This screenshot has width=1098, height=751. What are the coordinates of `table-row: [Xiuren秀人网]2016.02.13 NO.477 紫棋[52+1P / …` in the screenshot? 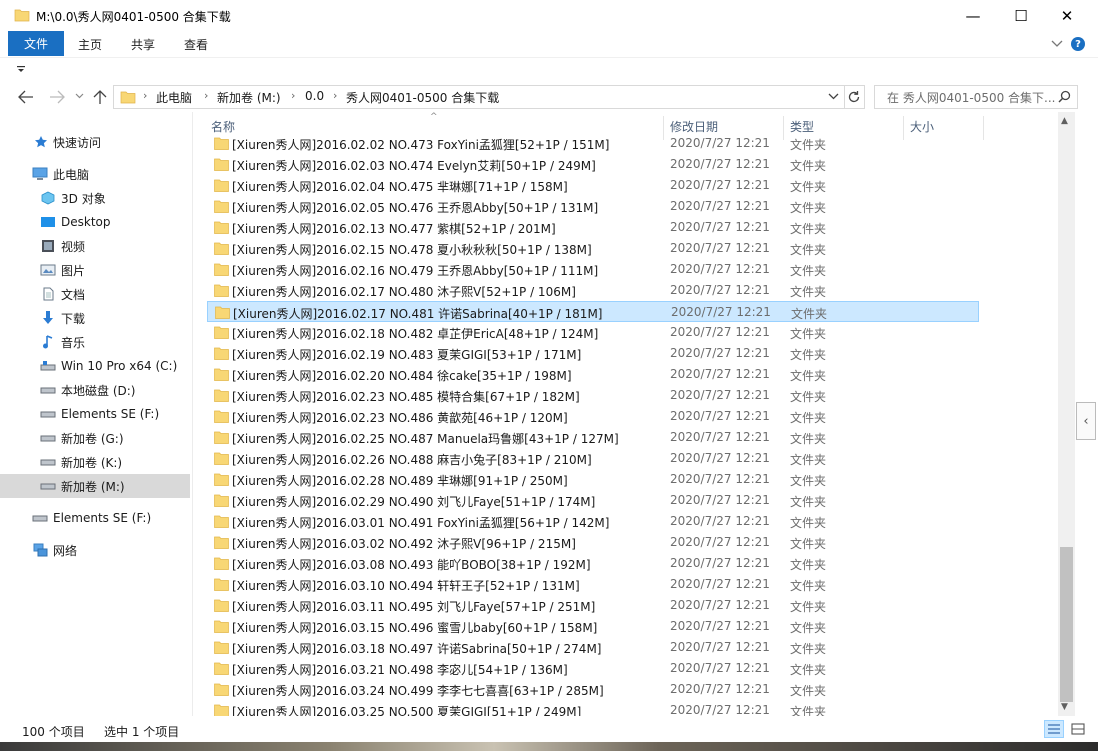 It's located at (593, 227).